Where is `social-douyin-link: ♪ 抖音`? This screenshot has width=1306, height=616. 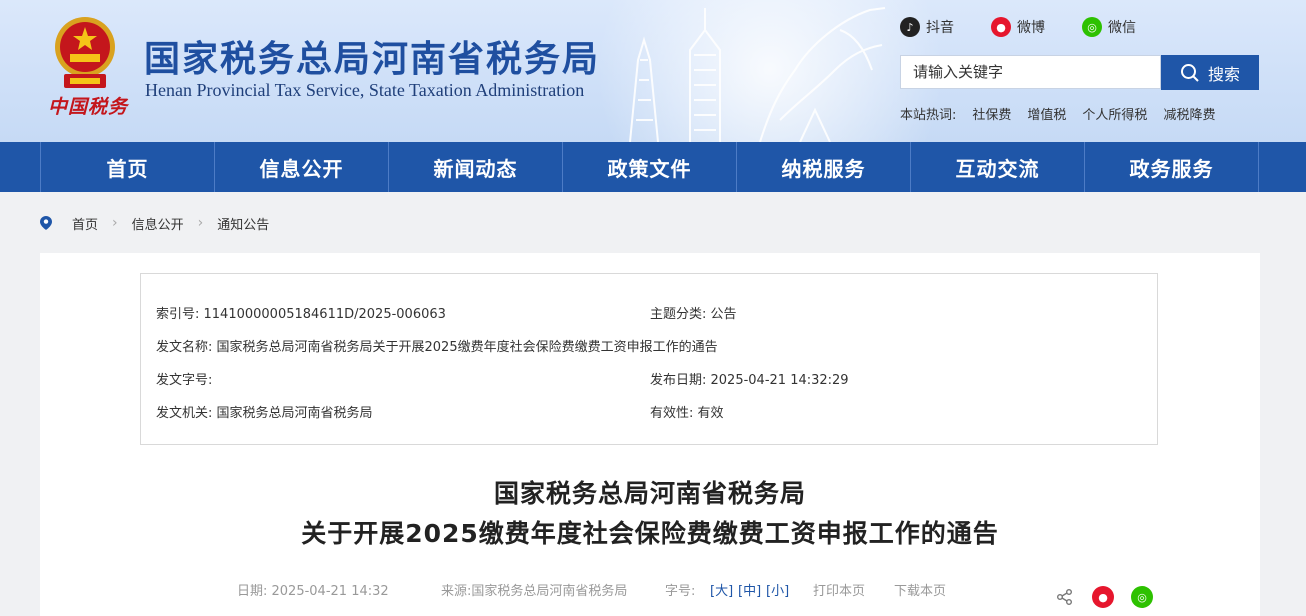
social-douyin-link: ♪ 抖音 is located at coordinates (927, 27).